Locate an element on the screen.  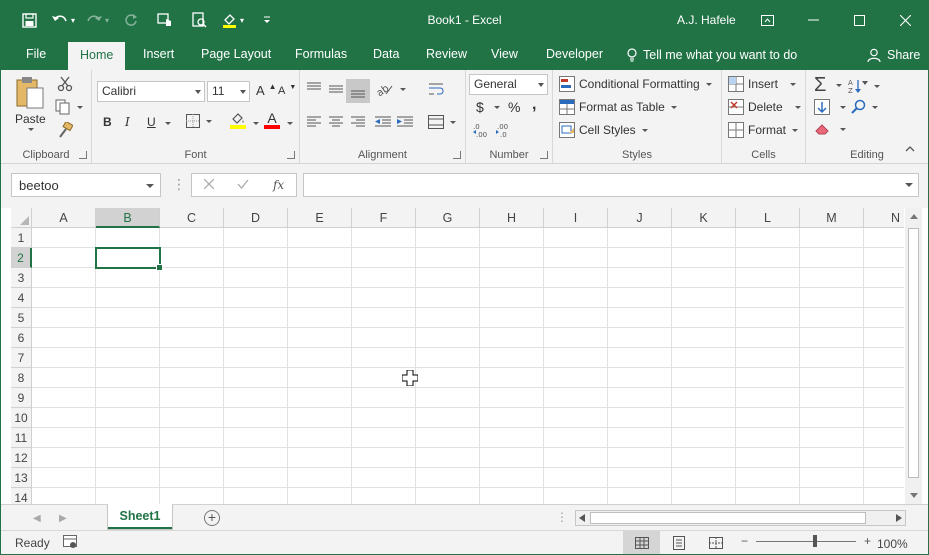
cell-styles-button: Cell Styles is located at coordinates (603, 130).